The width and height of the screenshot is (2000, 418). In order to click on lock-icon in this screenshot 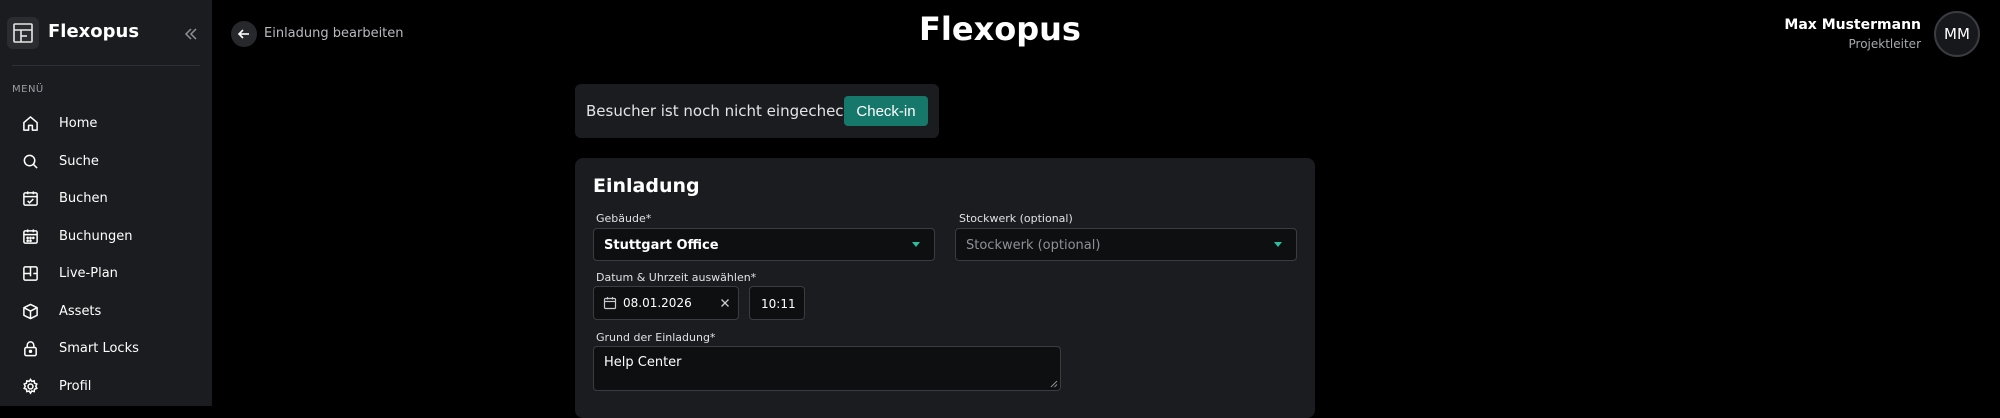, I will do `click(30, 348)`.